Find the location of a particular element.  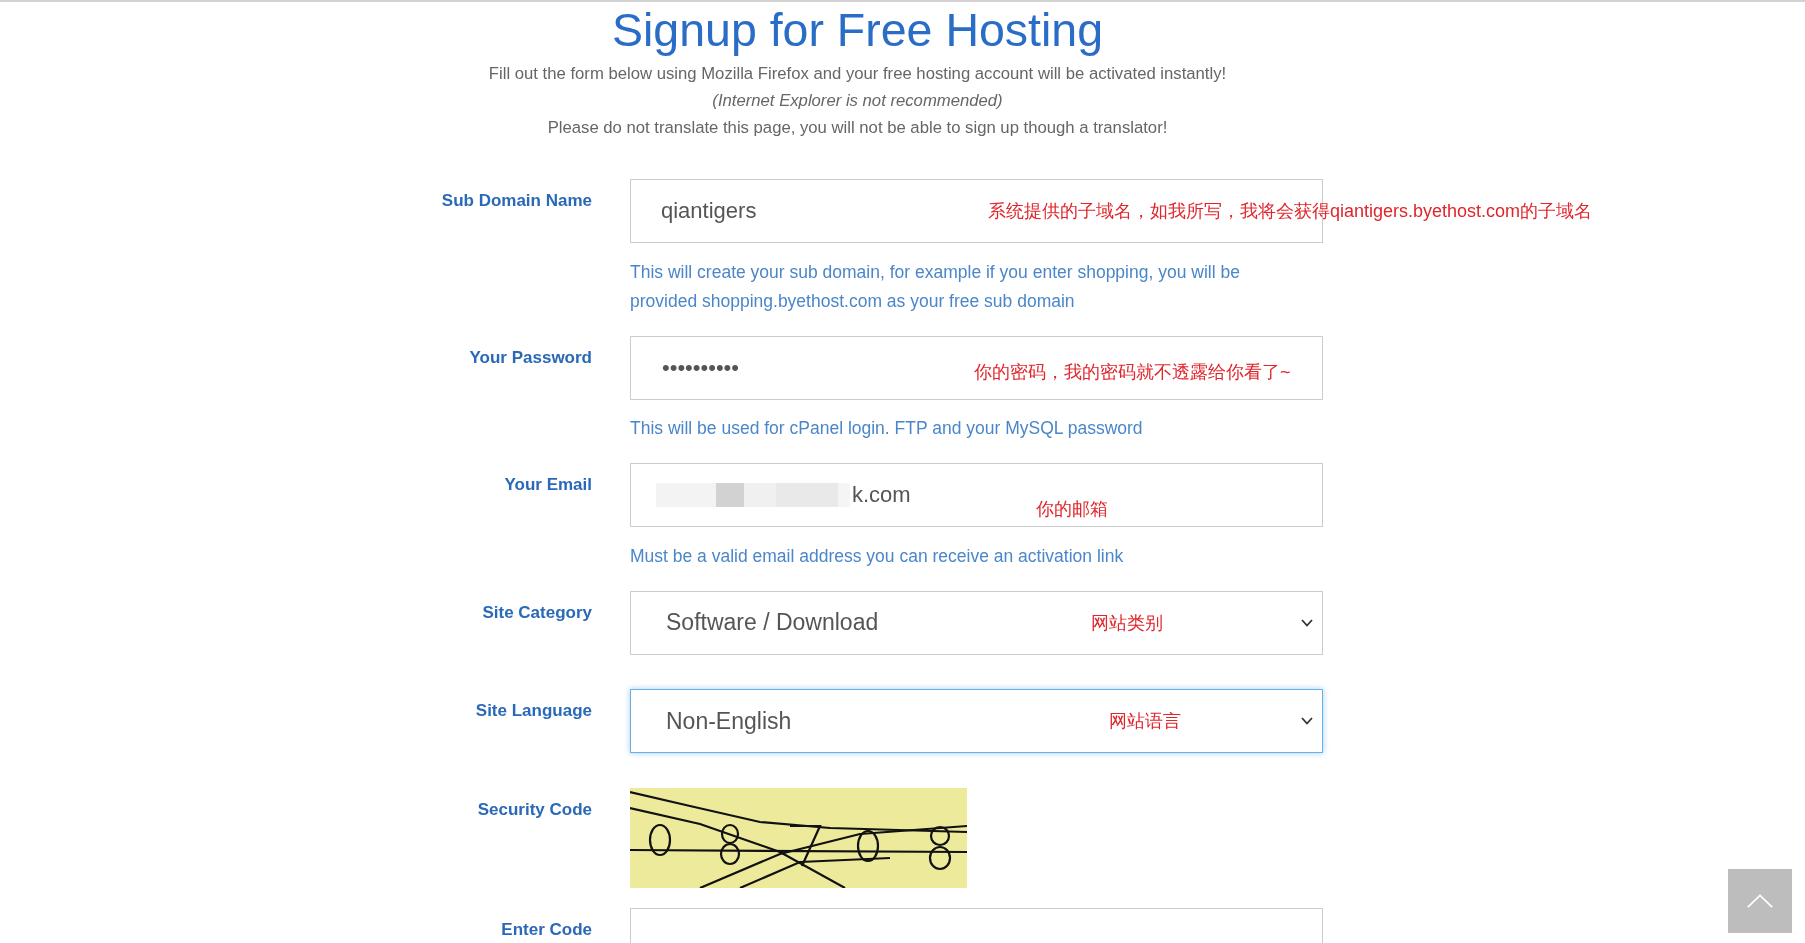

field-label: Sub Domain Name is located at coordinates (516, 201).